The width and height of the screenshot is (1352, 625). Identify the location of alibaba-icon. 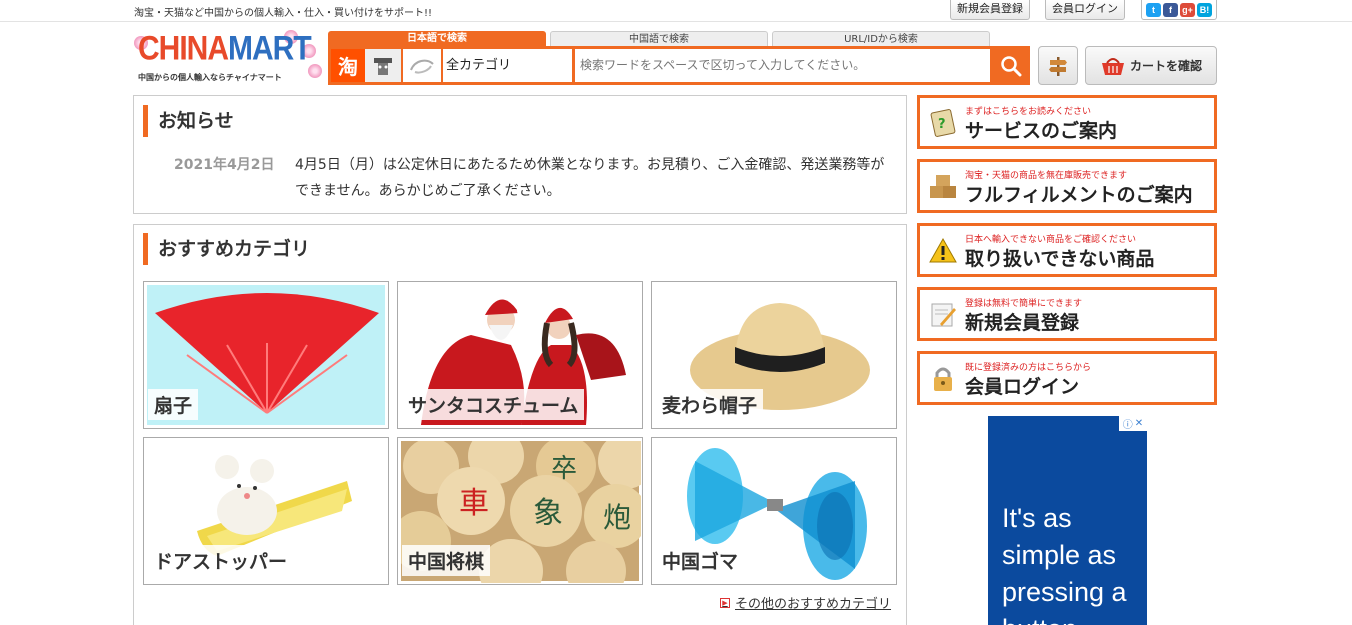
(422, 65).